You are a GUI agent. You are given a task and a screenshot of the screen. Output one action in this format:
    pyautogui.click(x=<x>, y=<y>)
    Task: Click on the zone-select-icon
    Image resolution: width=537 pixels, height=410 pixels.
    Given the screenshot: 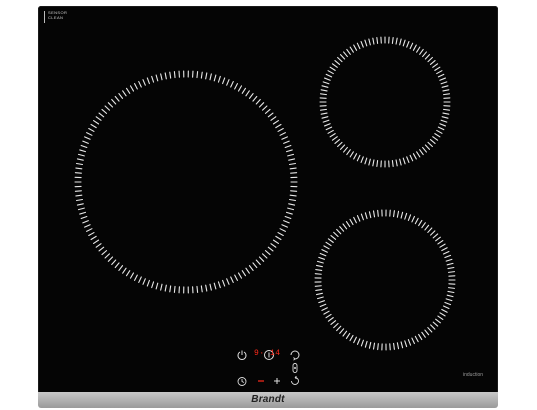 What is the action you would take?
    pyautogui.click(x=295, y=368)
    